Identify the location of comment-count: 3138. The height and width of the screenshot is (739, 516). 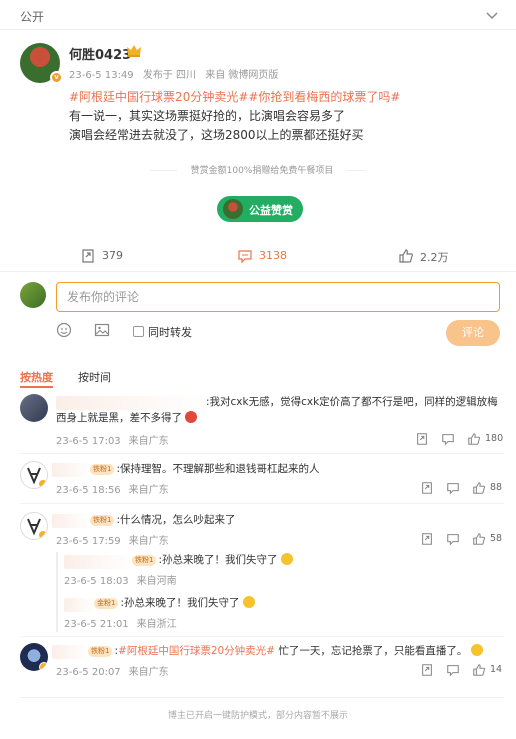
(273, 255).